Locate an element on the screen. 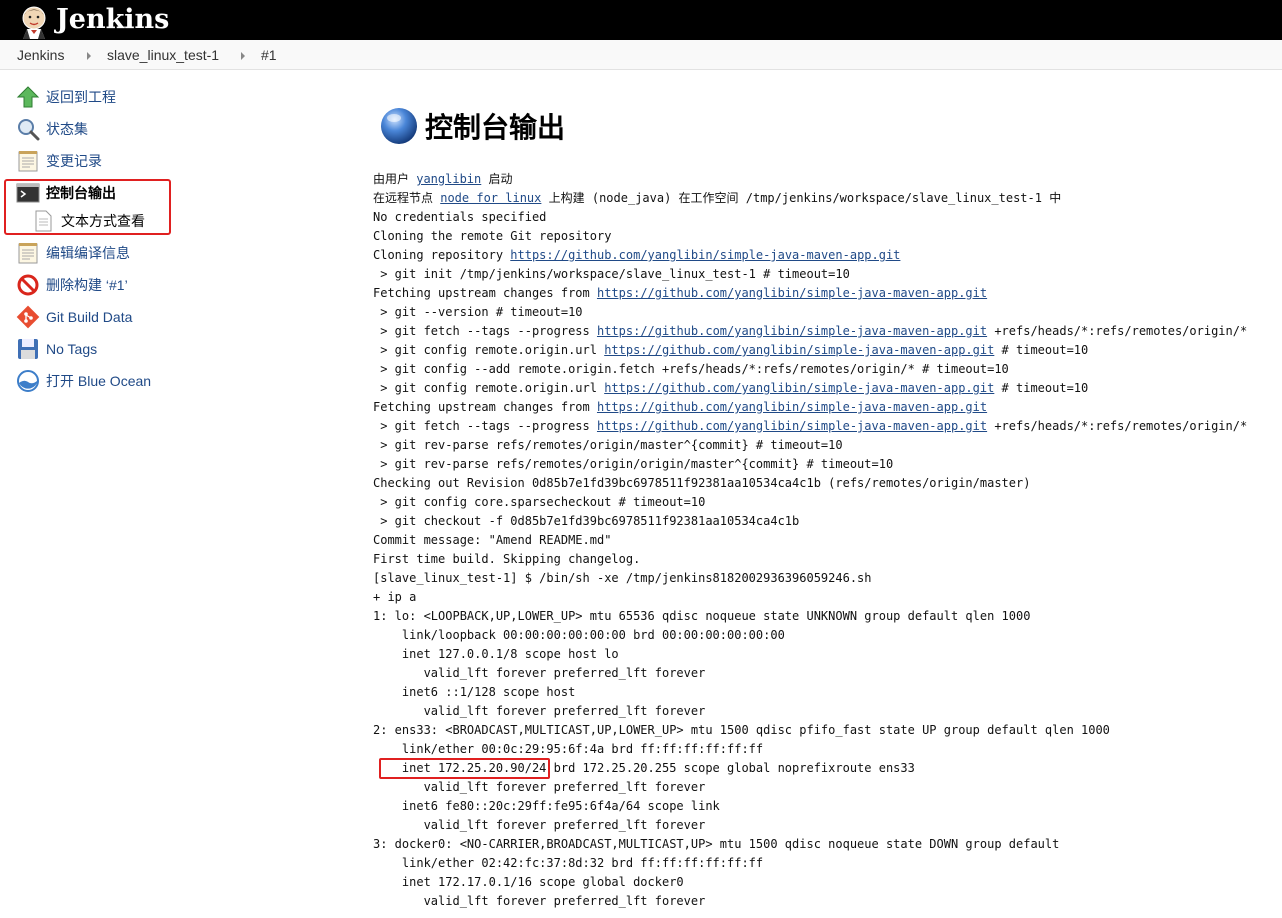 The image size is (1282, 918). no-entry-icon is located at coordinates (28, 285).